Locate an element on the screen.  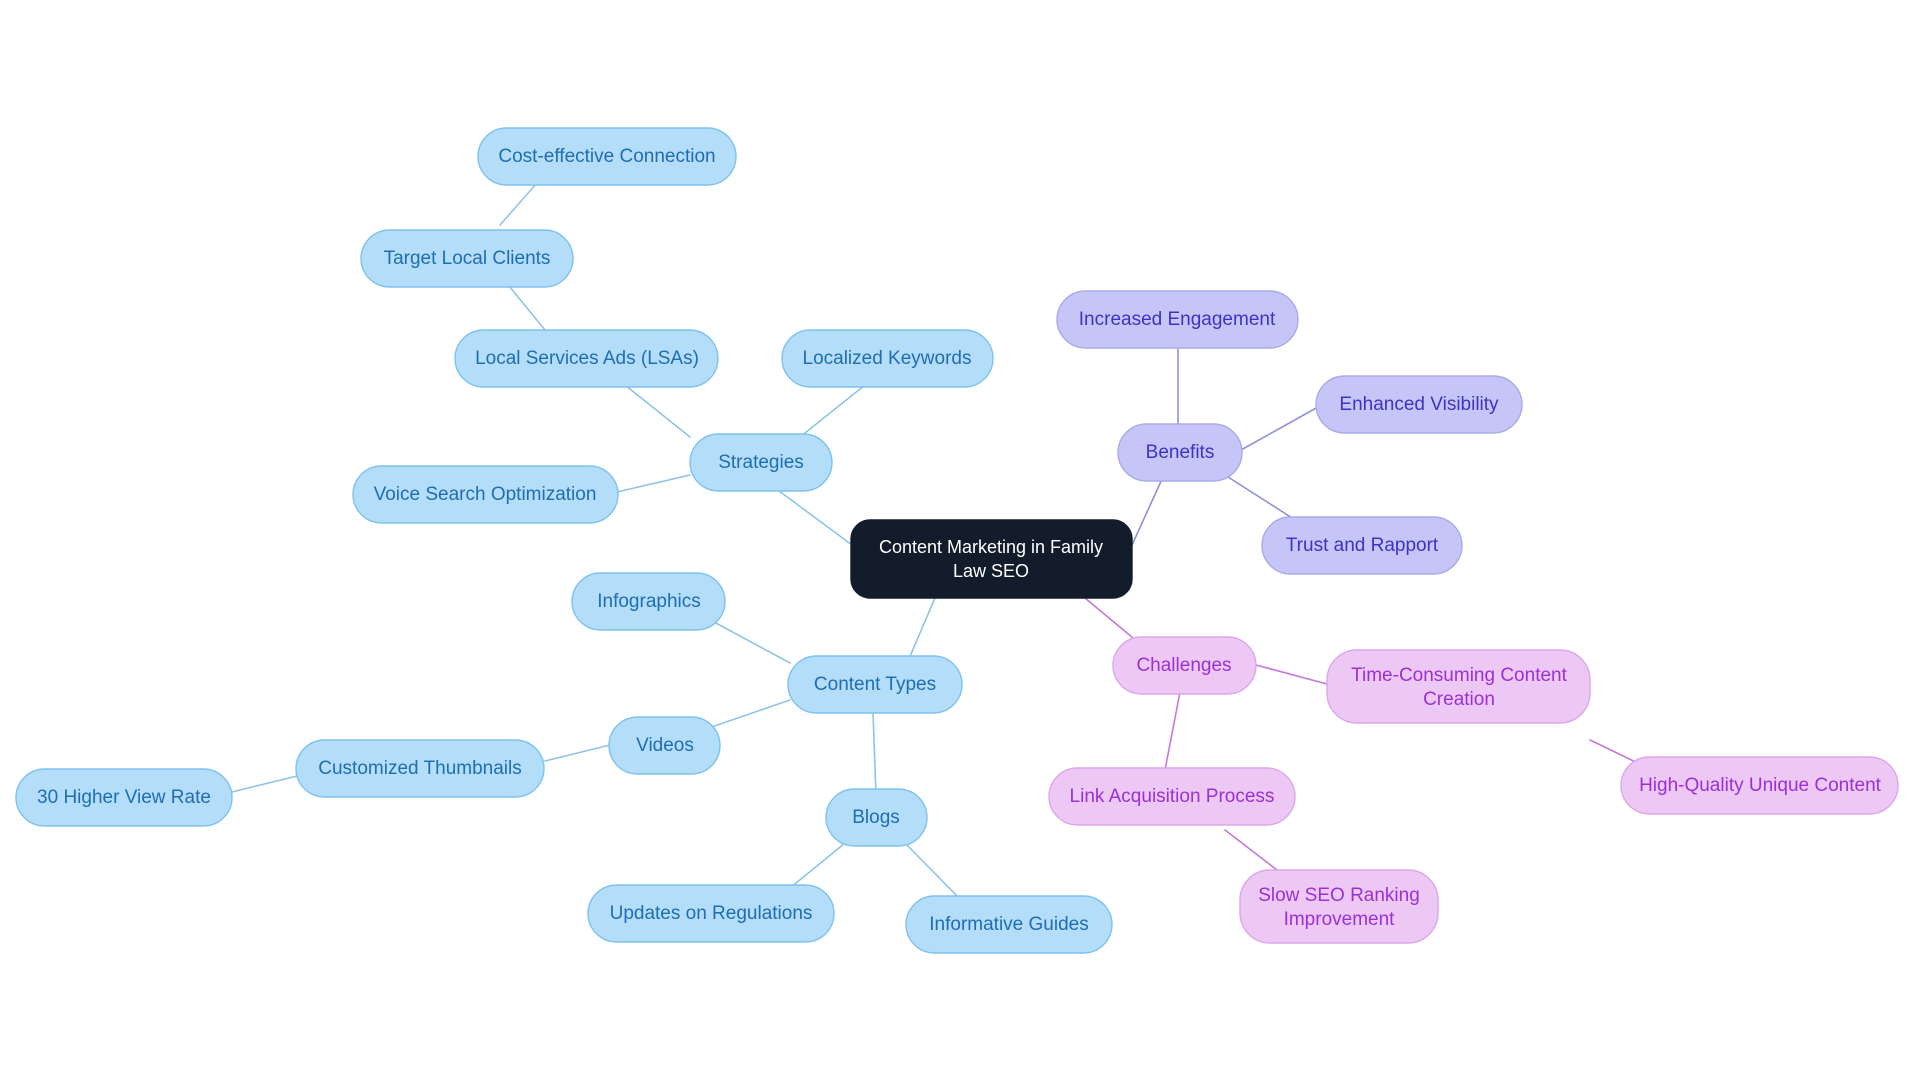
node-label: Strategies is located at coordinates (761, 462).